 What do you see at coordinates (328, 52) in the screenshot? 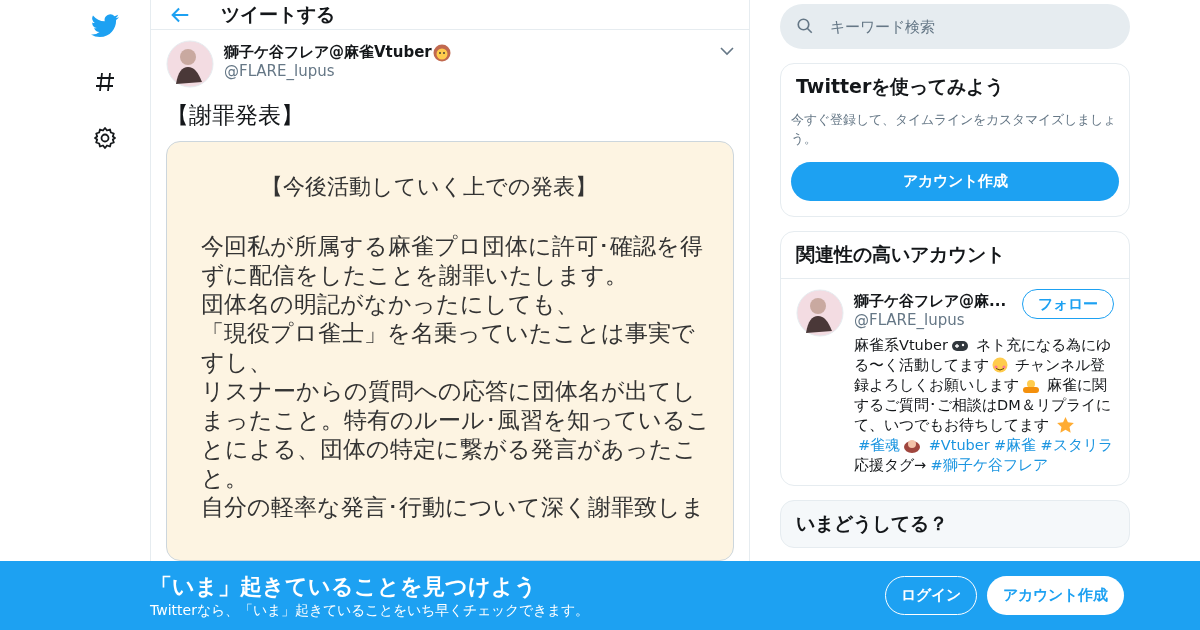
I see `author-name: 獅子ケ谷フレア@麻雀Vtuber` at bounding box center [328, 52].